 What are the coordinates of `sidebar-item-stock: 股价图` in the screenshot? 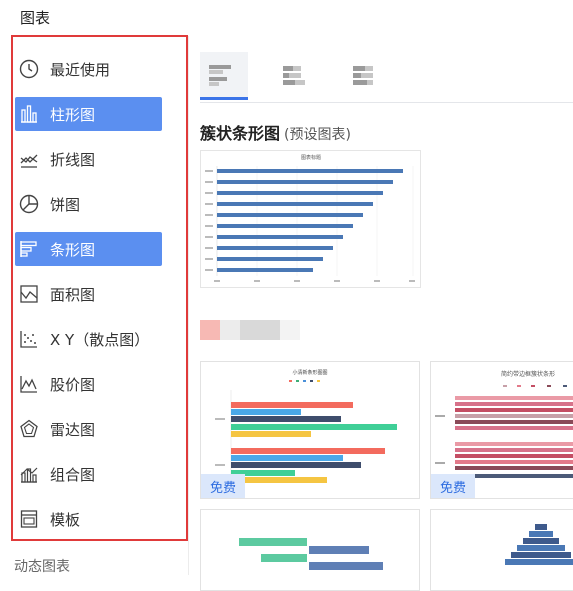 It's located at (88, 384).